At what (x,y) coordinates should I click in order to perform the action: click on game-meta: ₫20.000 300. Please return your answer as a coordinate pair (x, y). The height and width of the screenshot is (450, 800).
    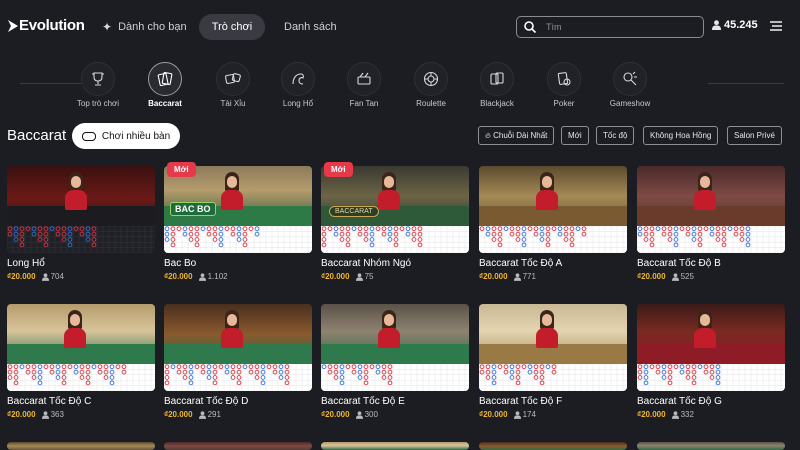
    Looking at the image, I should click on (349, 414).